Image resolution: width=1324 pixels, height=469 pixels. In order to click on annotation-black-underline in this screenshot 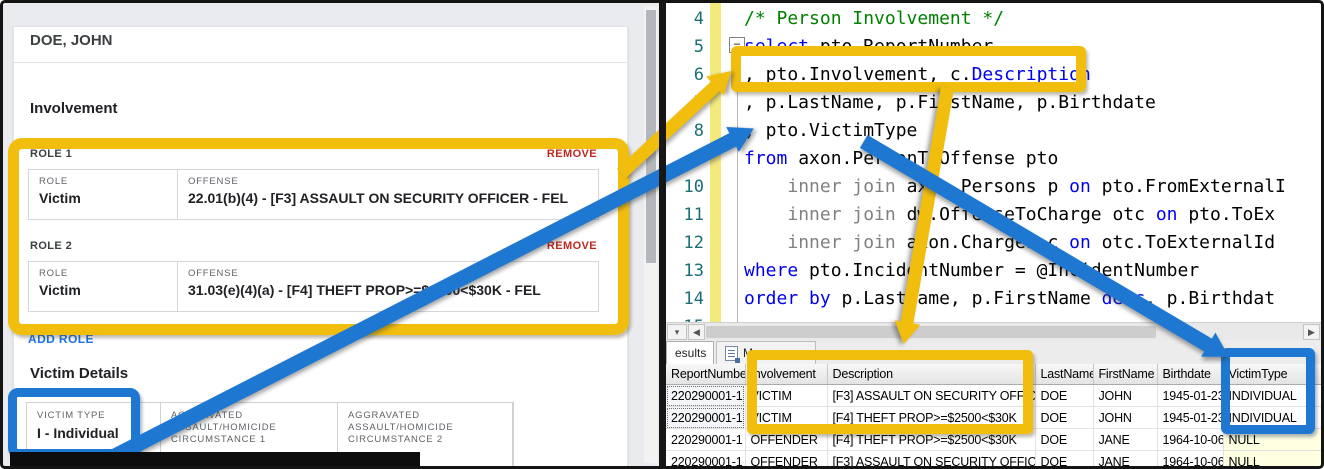, I will do `click(215, 459)`.